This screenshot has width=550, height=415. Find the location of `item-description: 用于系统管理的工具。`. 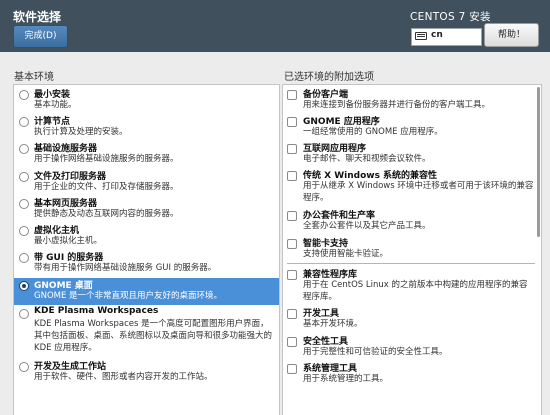

item-description: 用于系统管理的工具。 is located at coordinates (346, 379).